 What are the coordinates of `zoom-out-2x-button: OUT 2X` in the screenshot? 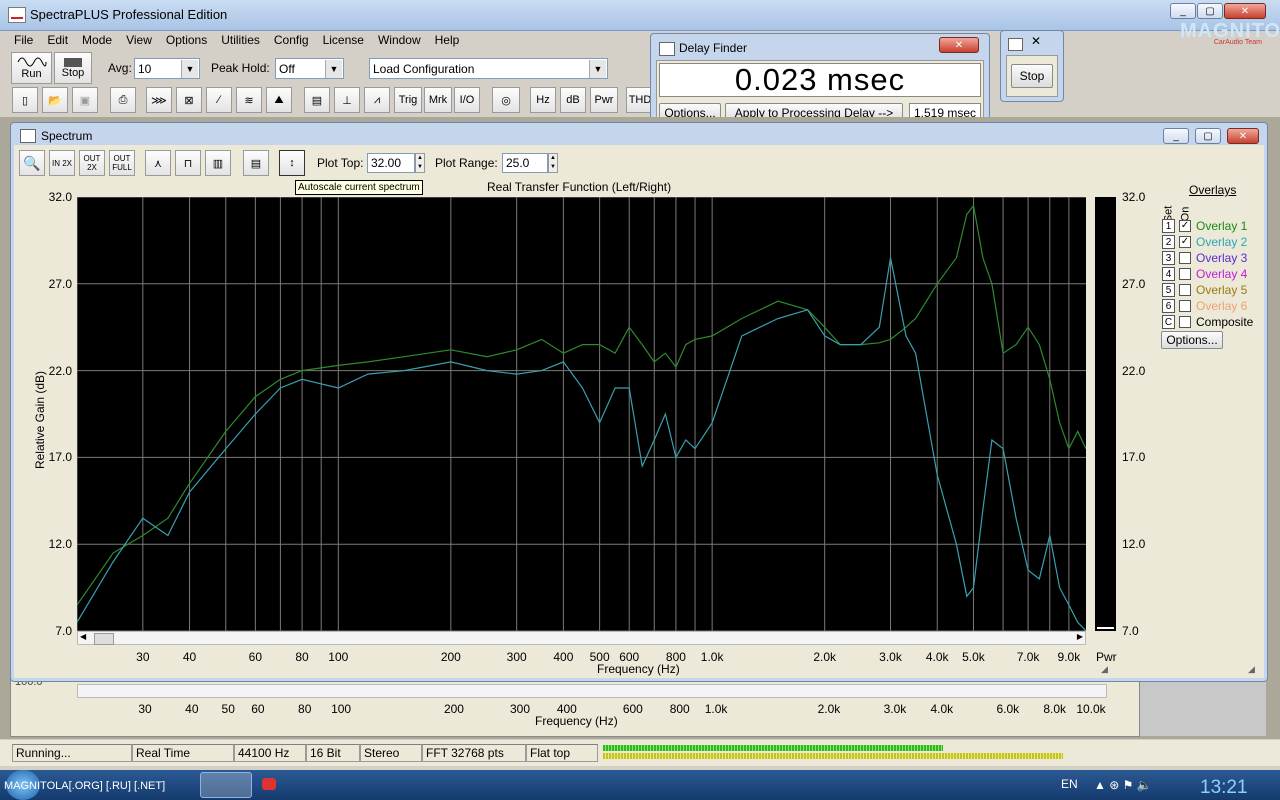 It's located at (92, 163).